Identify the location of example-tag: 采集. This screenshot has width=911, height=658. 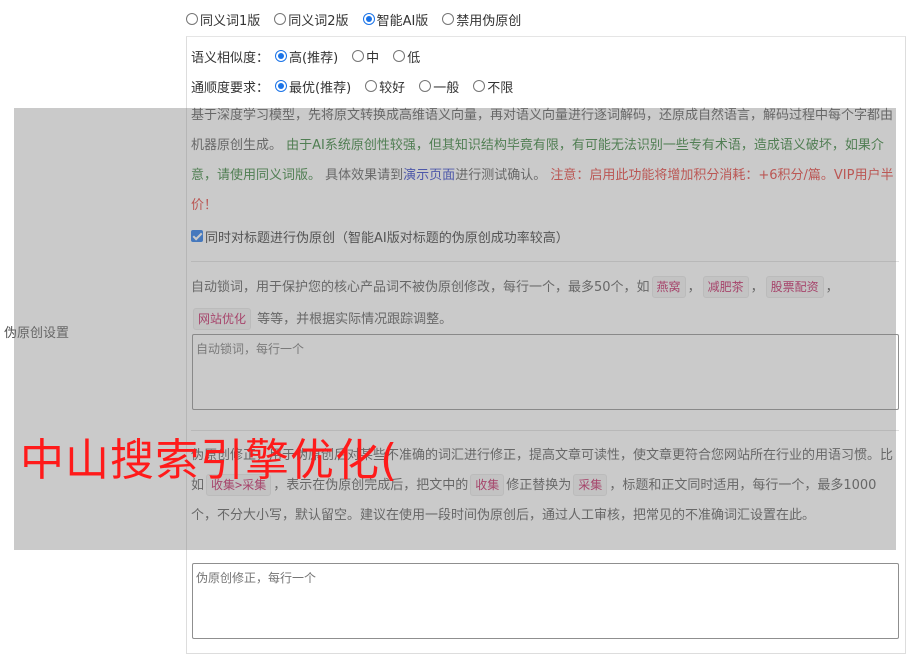
(590, 485).